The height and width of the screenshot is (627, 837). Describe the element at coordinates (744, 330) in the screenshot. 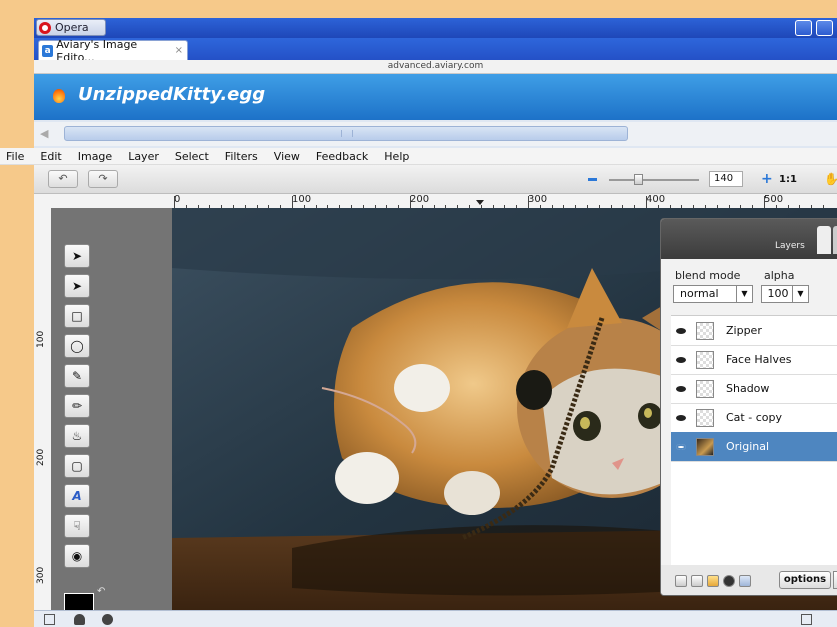

I see `layer-name: Zipper` at that location.